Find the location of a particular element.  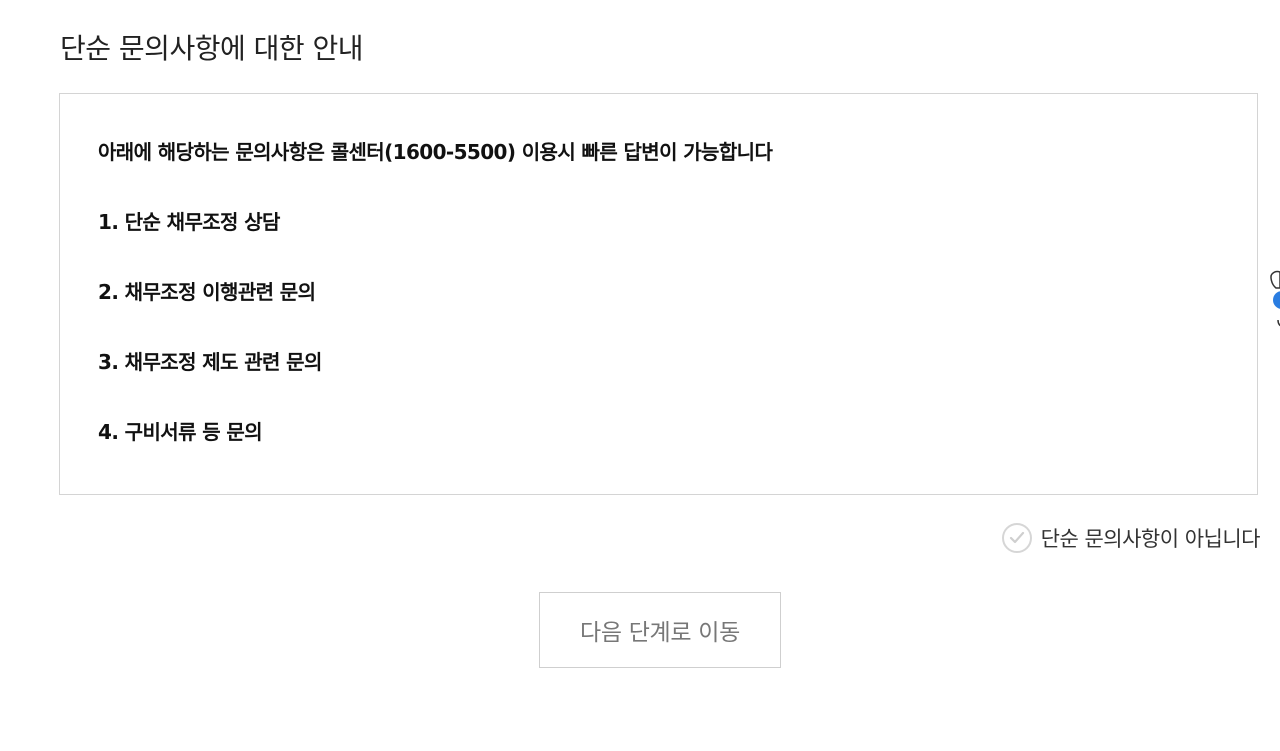

notice-item-4: 4. 구비서류 등 문의 is located at coordinates (180, 432).